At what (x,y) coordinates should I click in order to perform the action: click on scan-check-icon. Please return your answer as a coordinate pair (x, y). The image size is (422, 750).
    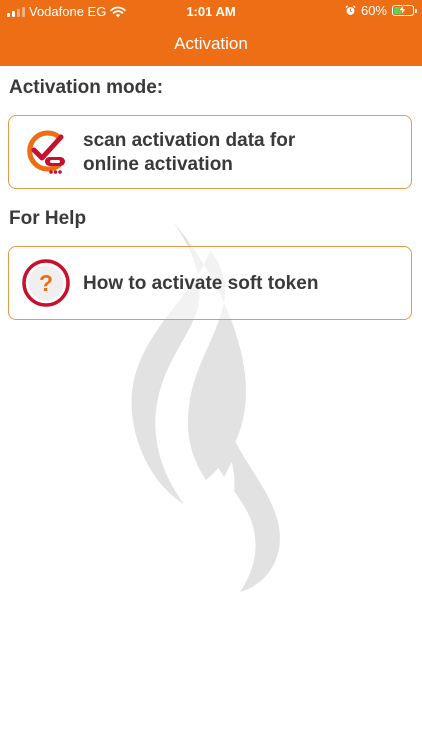
    Looking at the image, I should click on (46, 152).